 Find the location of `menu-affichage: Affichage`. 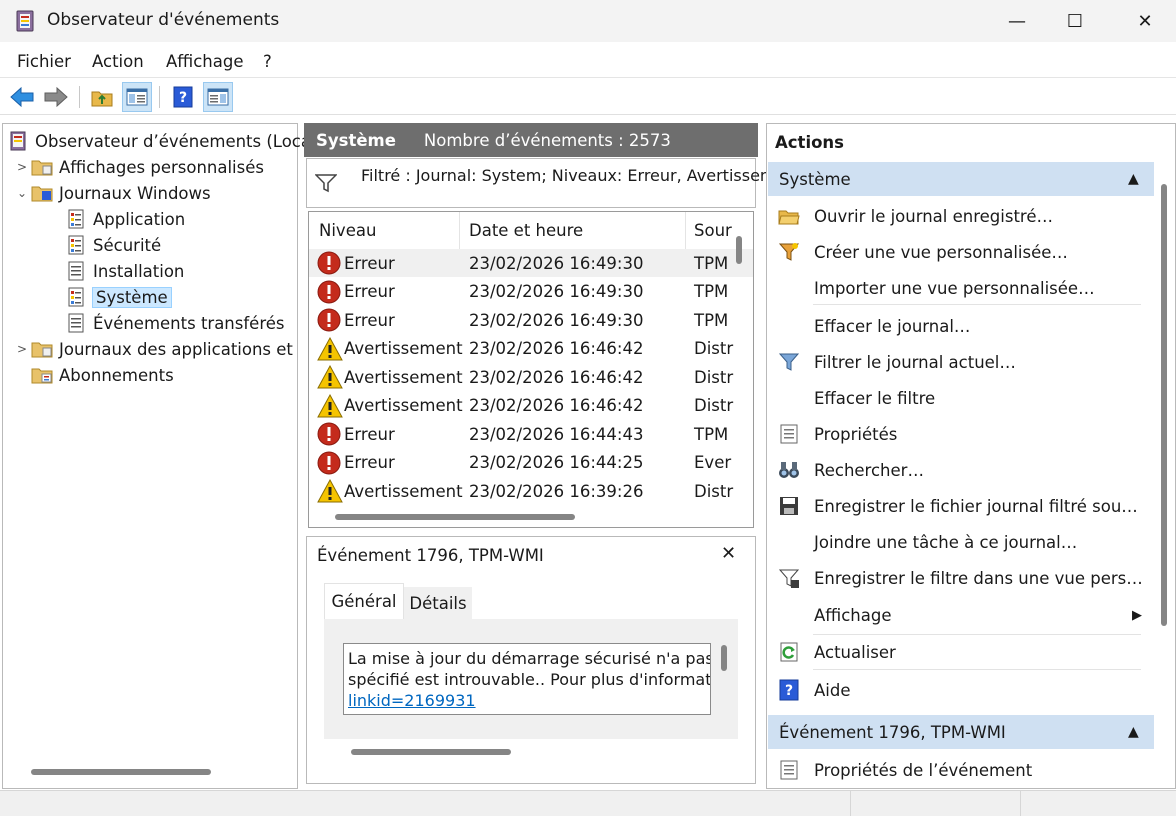

menu-affichage: Affichage is located at coordinates (205, 61).